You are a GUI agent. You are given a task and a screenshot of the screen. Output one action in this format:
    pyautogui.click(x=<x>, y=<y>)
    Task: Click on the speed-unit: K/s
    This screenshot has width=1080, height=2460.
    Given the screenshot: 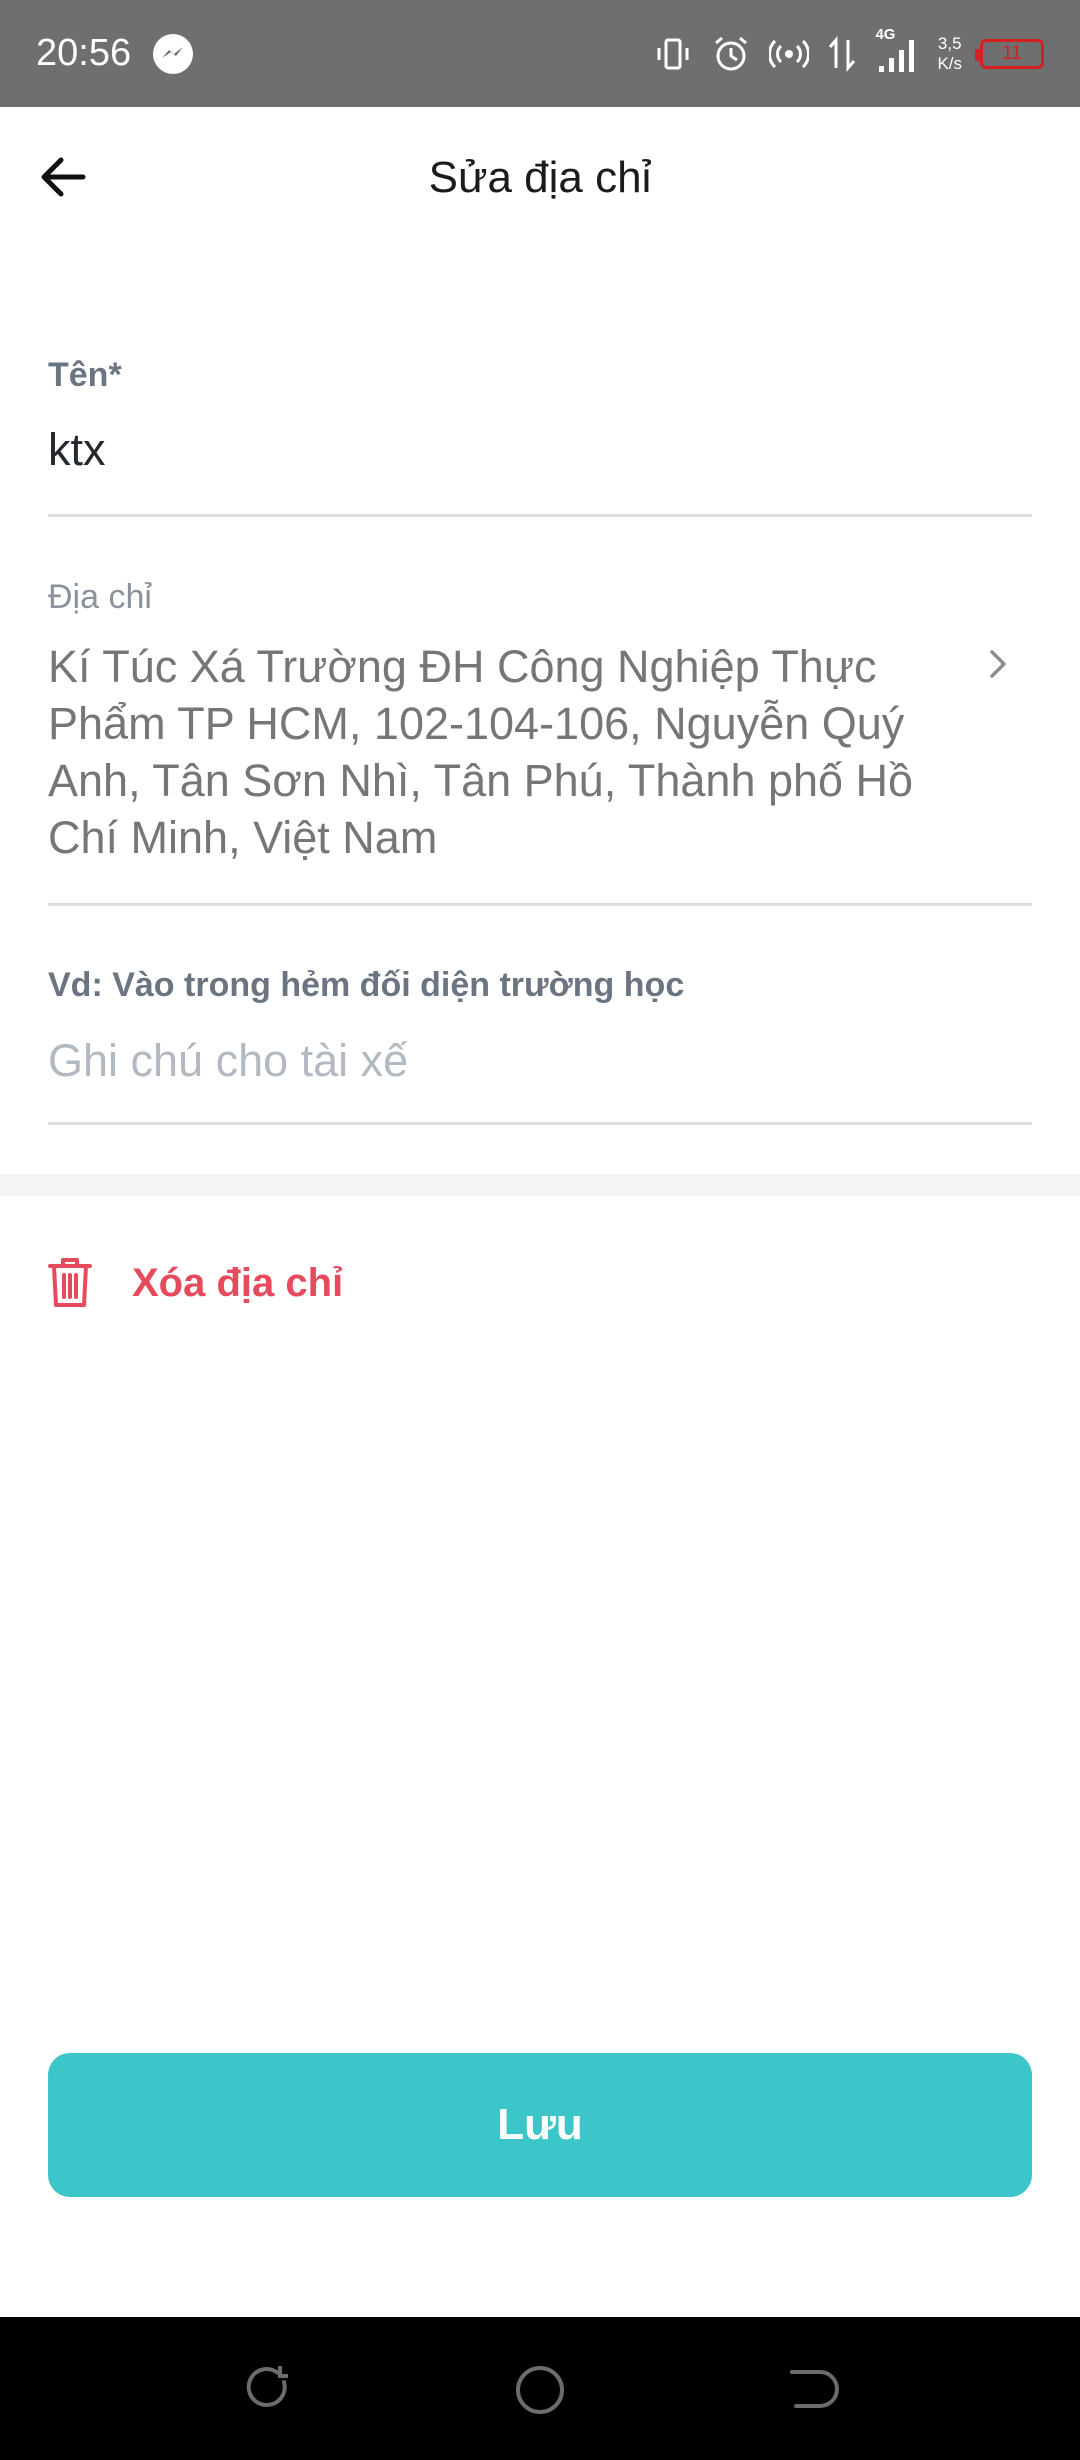 What is the action you would take?
    pyautogui.click(x=949, y=63)
    